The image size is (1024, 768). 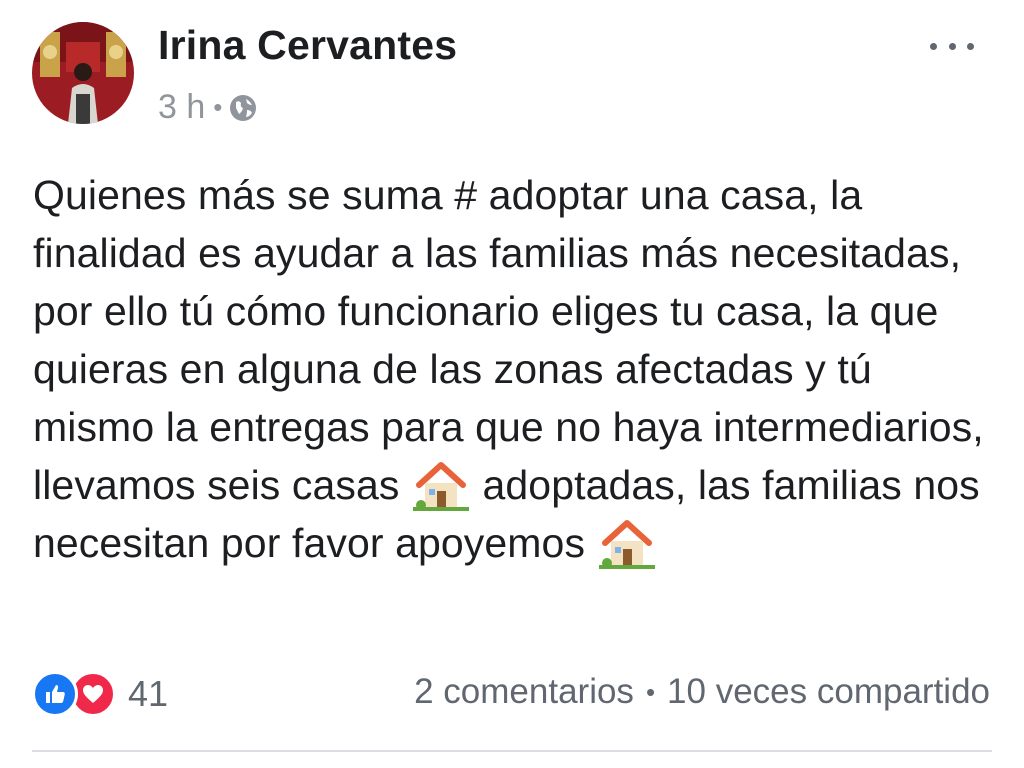 What do you see at coordinates (83, 73) in the screenshot?
I see `author-avatar` at bounding box center [83, 73].